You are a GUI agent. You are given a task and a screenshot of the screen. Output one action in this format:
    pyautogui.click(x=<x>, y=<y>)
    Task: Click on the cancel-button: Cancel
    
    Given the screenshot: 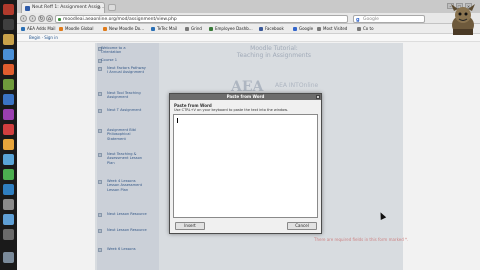 What is the action you would take?
    pyautogui.click(x=302, y=226)
    